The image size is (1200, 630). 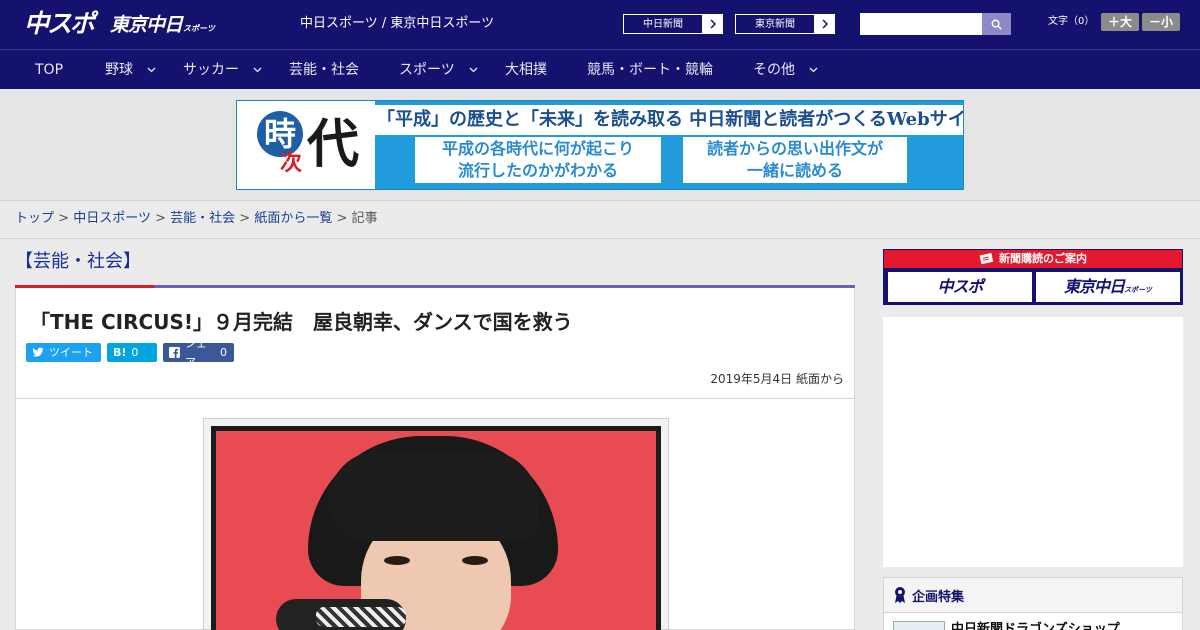 I want to click on photo-glove, so click(x=361, y=617).